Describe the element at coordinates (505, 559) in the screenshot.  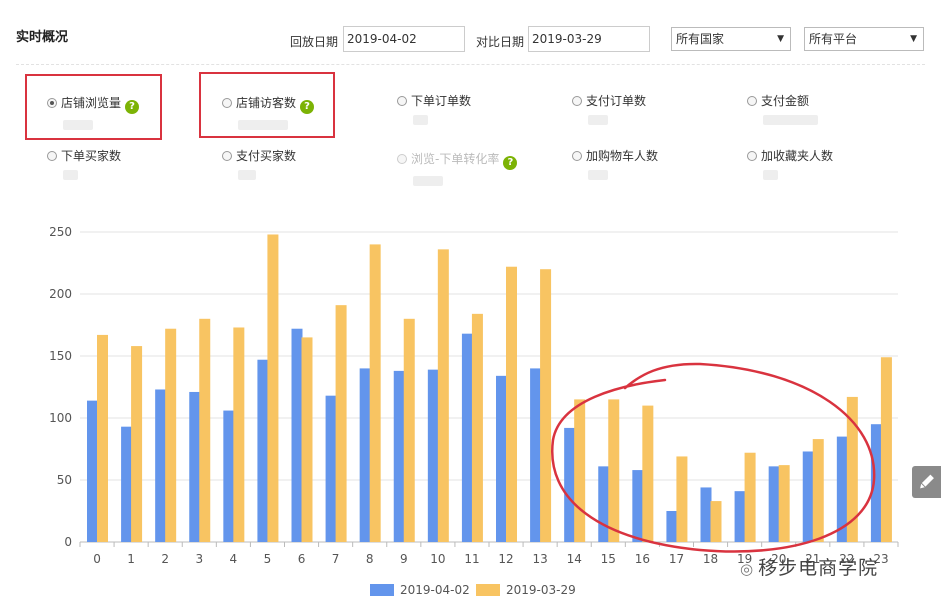
I see `x-tick-label: 12` at that location.